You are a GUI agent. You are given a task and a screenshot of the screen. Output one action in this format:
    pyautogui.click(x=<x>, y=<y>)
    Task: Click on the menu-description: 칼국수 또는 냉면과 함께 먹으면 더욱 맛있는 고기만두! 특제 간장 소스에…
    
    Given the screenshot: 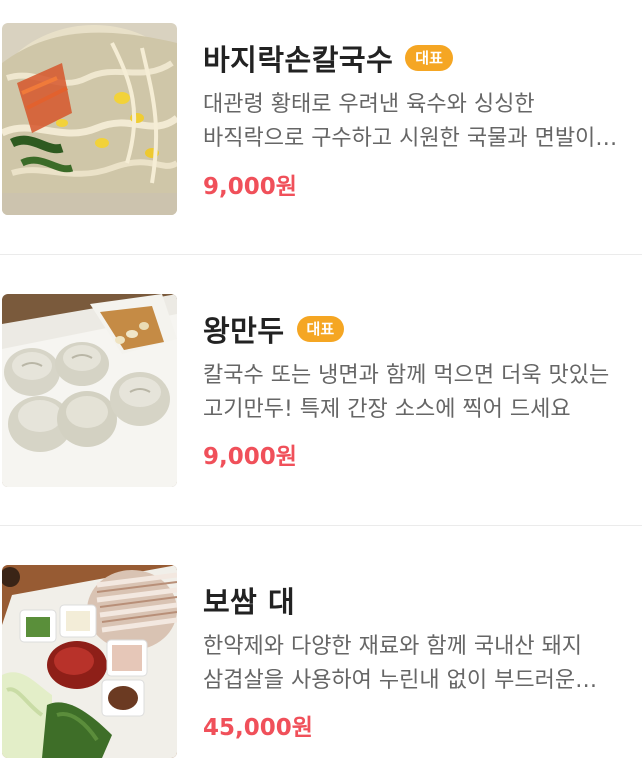 What is the action you would take?
    pyautogui.click(x=406, y=392)
    